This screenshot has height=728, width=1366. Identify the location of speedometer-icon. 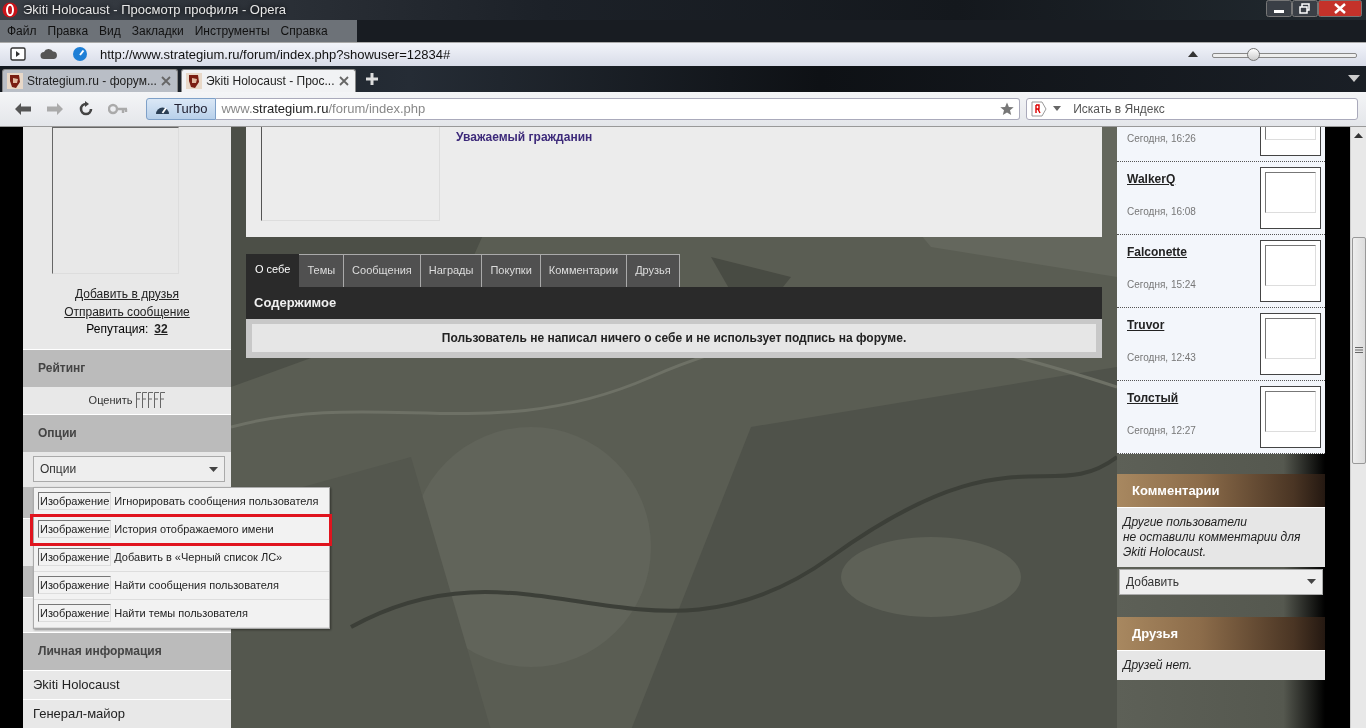
(80, 54).